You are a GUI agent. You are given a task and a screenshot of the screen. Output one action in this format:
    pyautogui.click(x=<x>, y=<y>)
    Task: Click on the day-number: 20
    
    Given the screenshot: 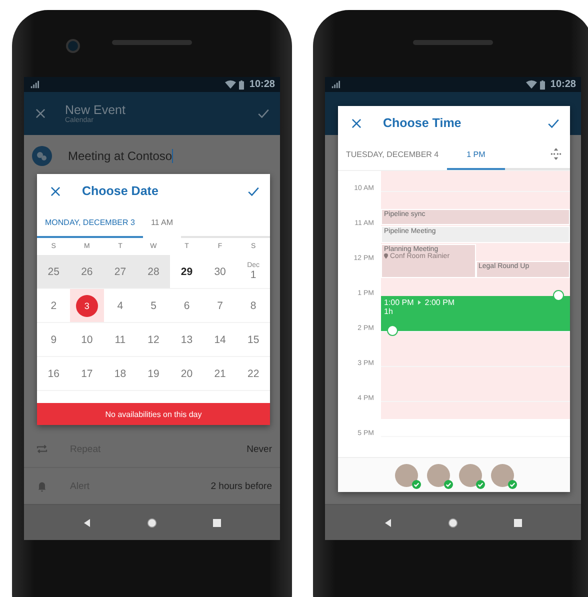 What is the action you would take?
    pyautogui.click(x=186, y=374)
    